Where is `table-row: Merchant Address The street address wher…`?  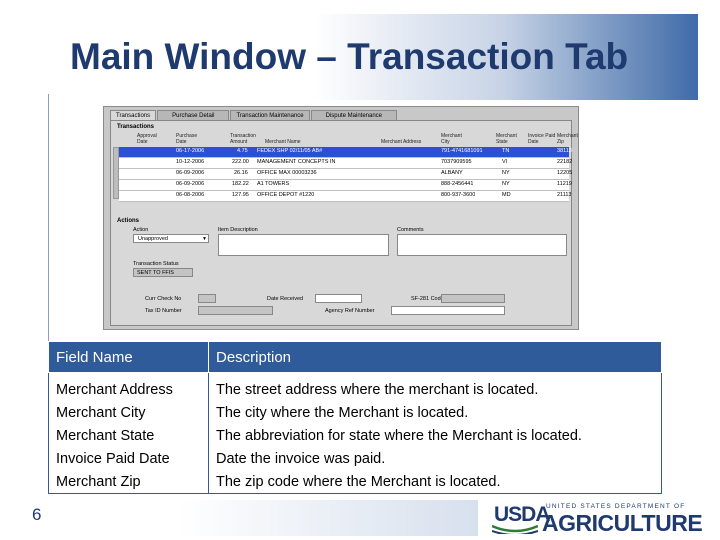
table-row: Merchant Address The street address wher… is located at coordinates (355, 386).